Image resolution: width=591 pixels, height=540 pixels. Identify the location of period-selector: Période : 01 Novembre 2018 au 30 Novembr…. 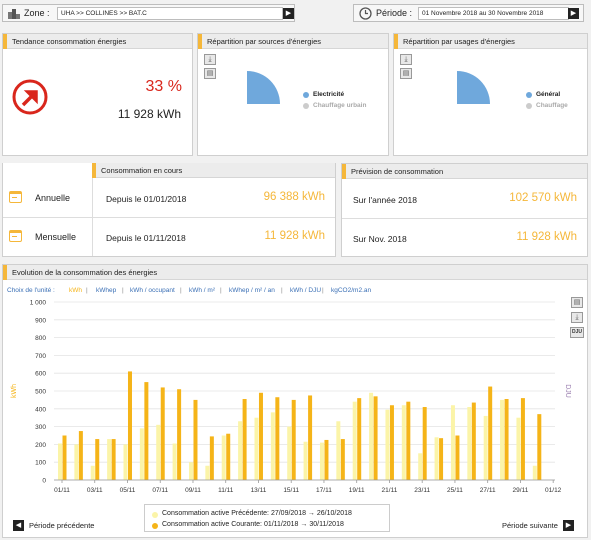
(468, 13).